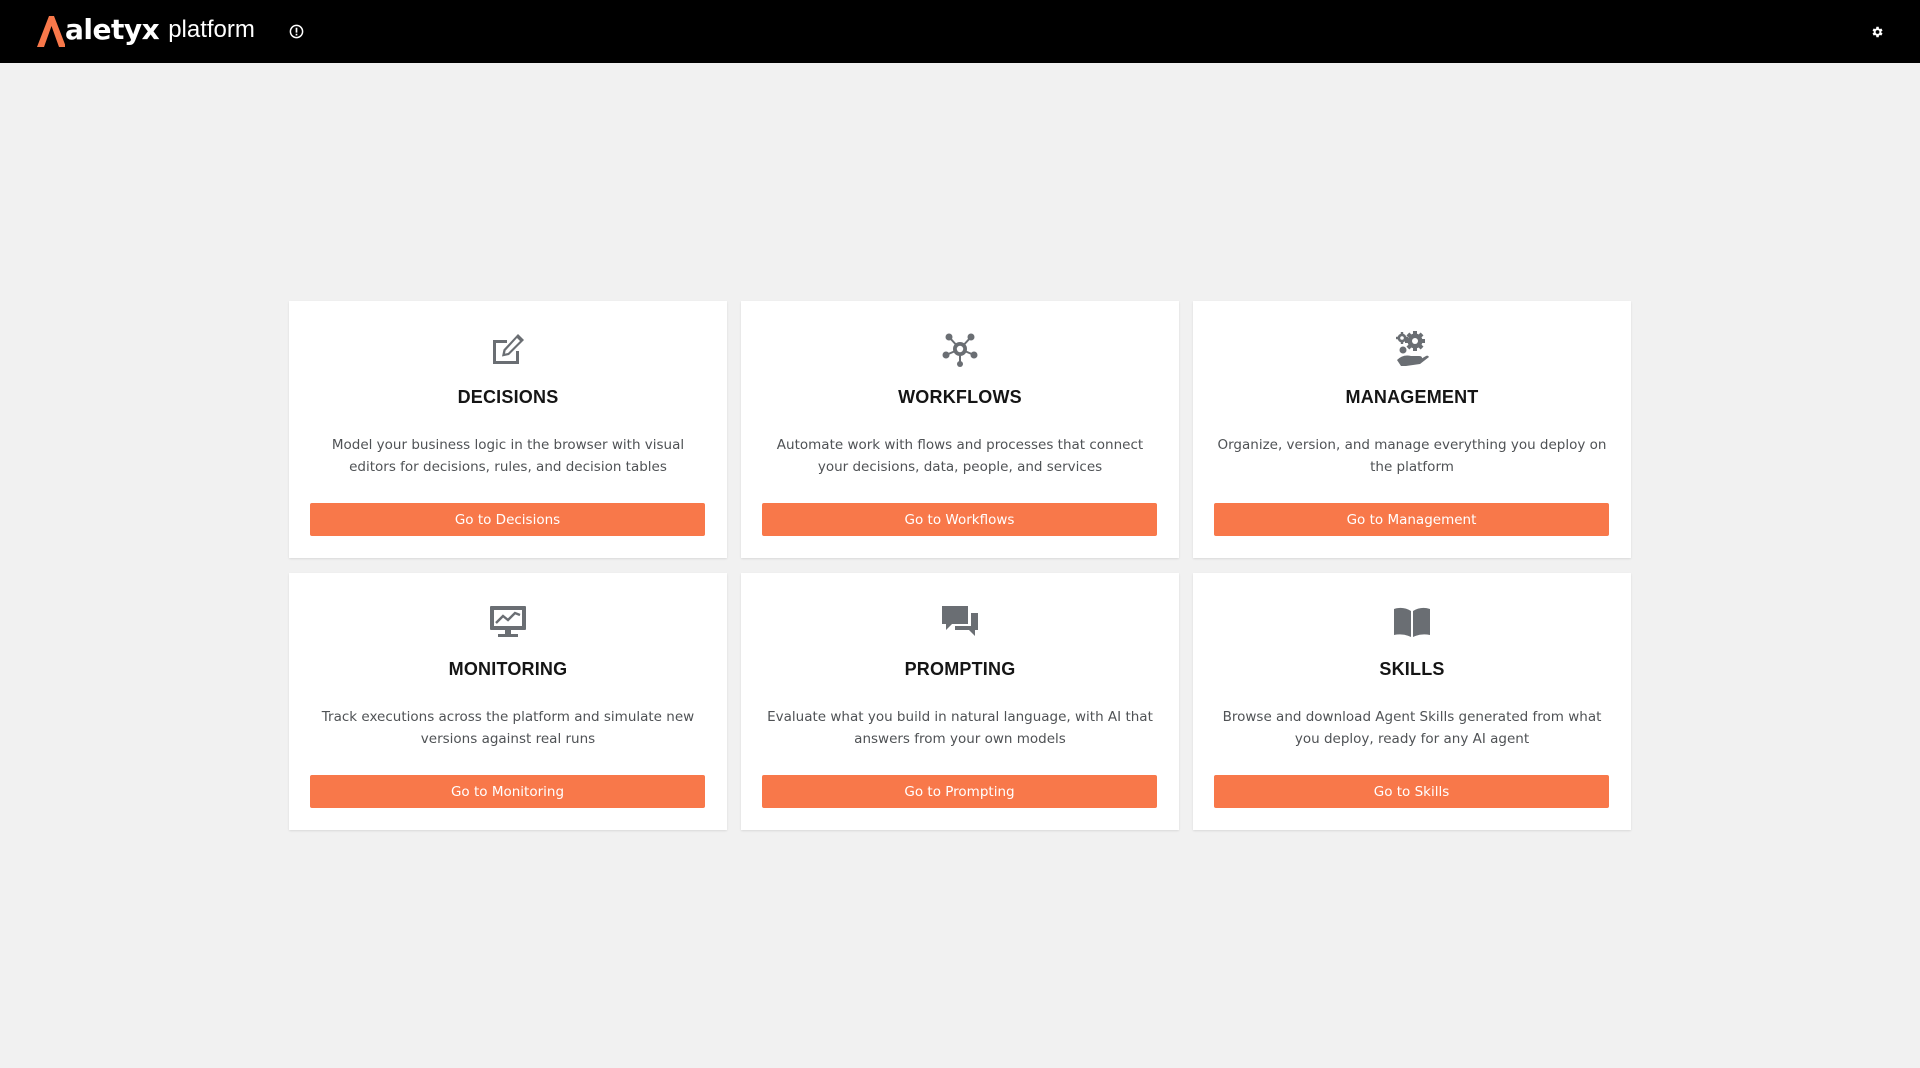 The width and height of the screenshot is (1920, 1068). I want to click on go-to-management-button: Go to Management, so click(1411, 519).